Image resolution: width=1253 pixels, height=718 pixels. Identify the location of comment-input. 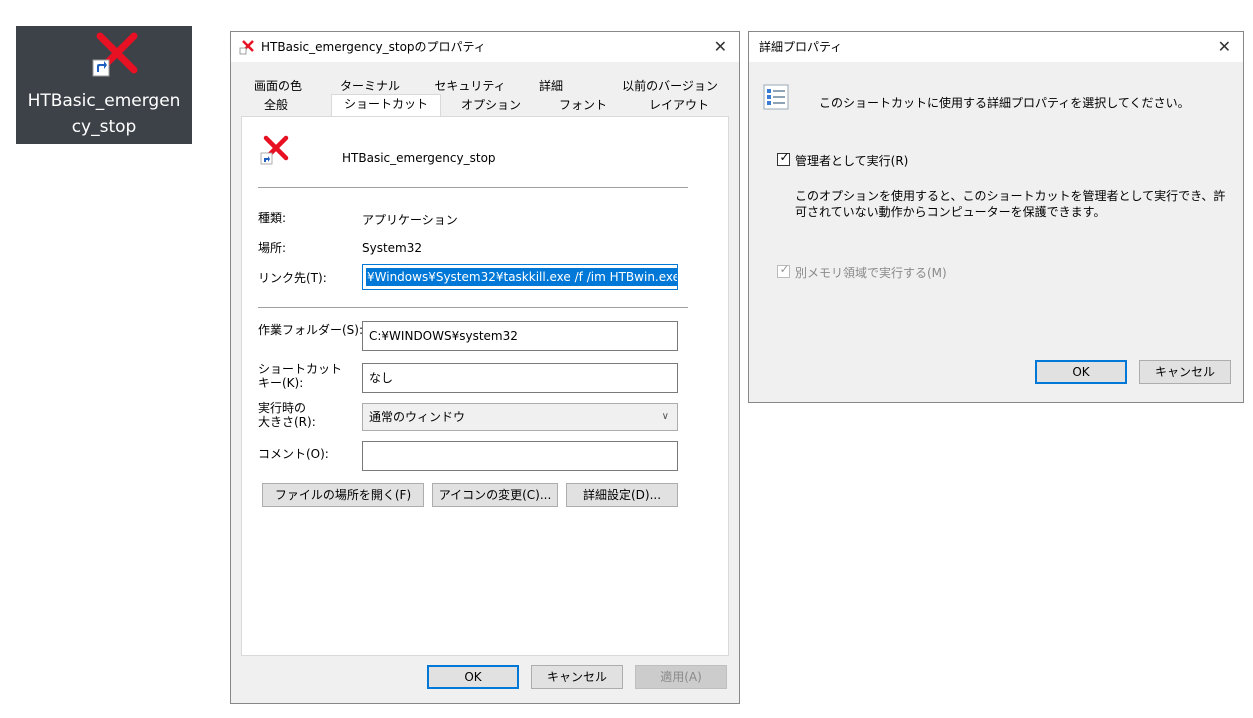
(520, 456).